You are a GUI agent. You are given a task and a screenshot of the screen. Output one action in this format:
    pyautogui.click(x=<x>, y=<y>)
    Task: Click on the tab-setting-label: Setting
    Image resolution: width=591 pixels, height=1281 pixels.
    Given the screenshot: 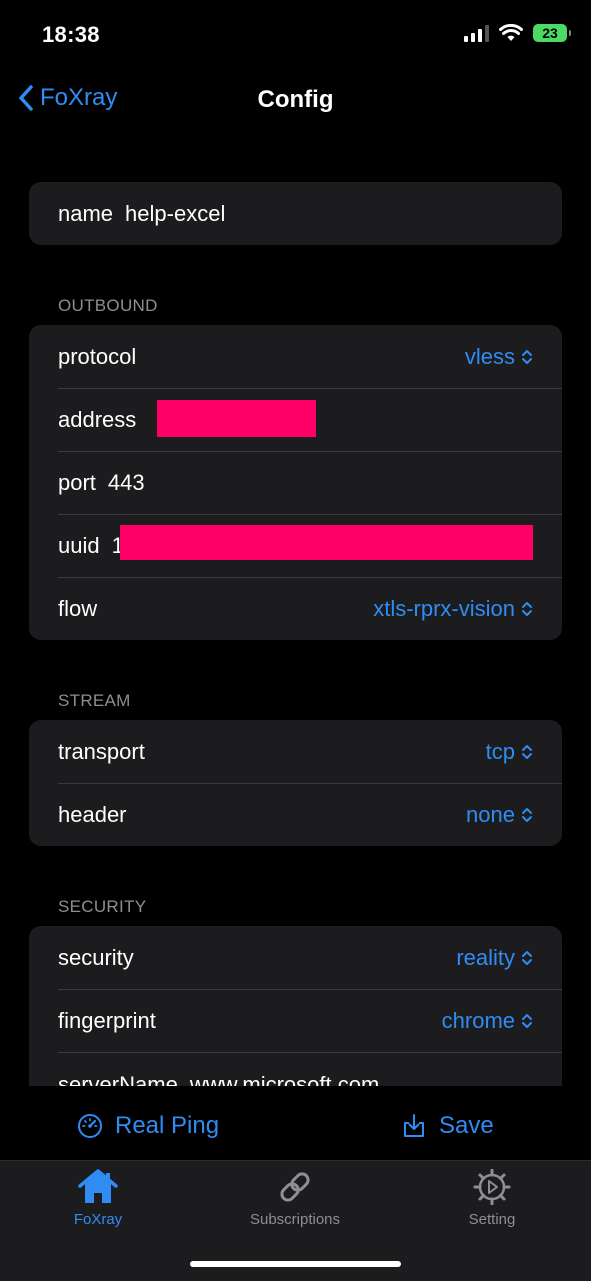 What is the action you would take?
    pyautogui.click(x=492, y=1219)
    